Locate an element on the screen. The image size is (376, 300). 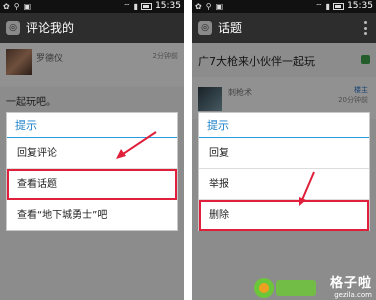
overflow-menu-icon is located at coordinates (366, 28).